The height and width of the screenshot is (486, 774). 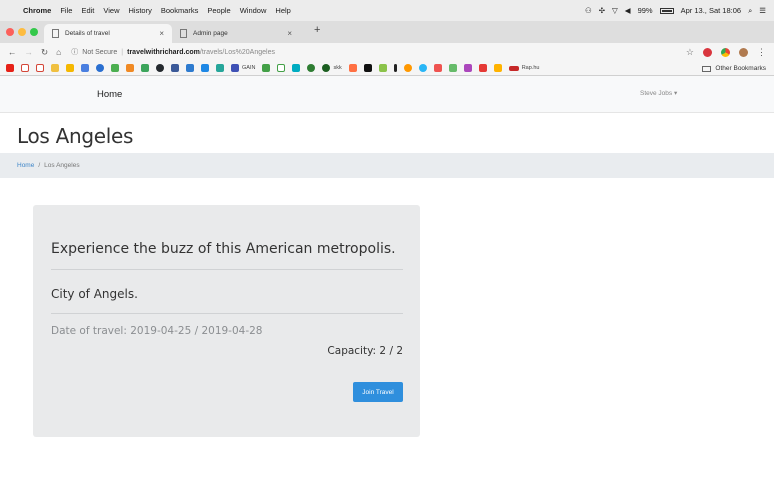 What do you see at coordinates (220, 68) in the screenshot?
I see `bookmark-teal-icon` at bounding box center [220, 68].